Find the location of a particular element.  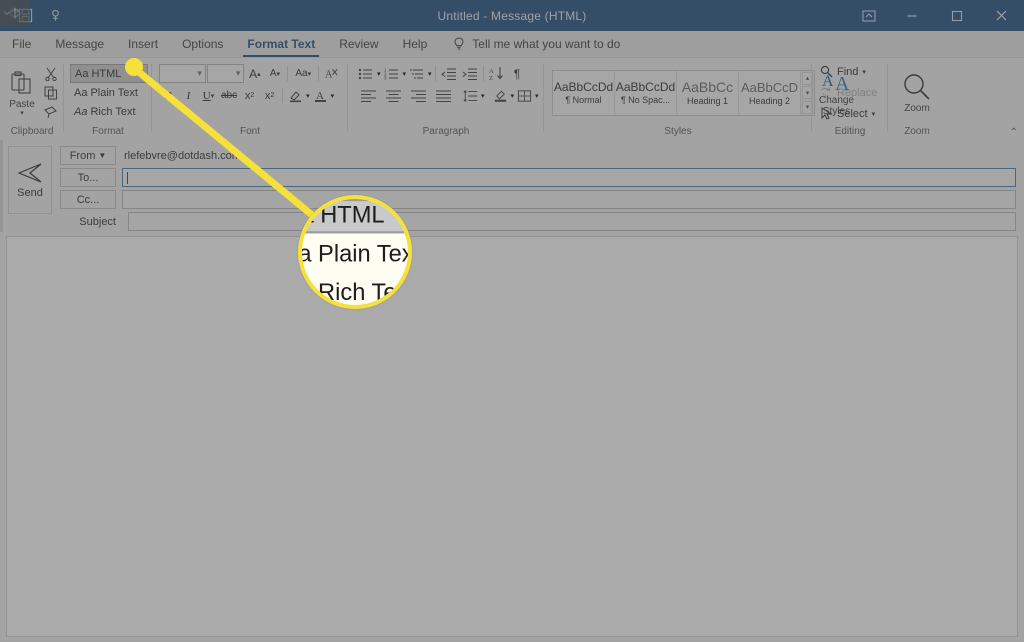

tab-insert-label: Insert is located at coordinates (143, 44).